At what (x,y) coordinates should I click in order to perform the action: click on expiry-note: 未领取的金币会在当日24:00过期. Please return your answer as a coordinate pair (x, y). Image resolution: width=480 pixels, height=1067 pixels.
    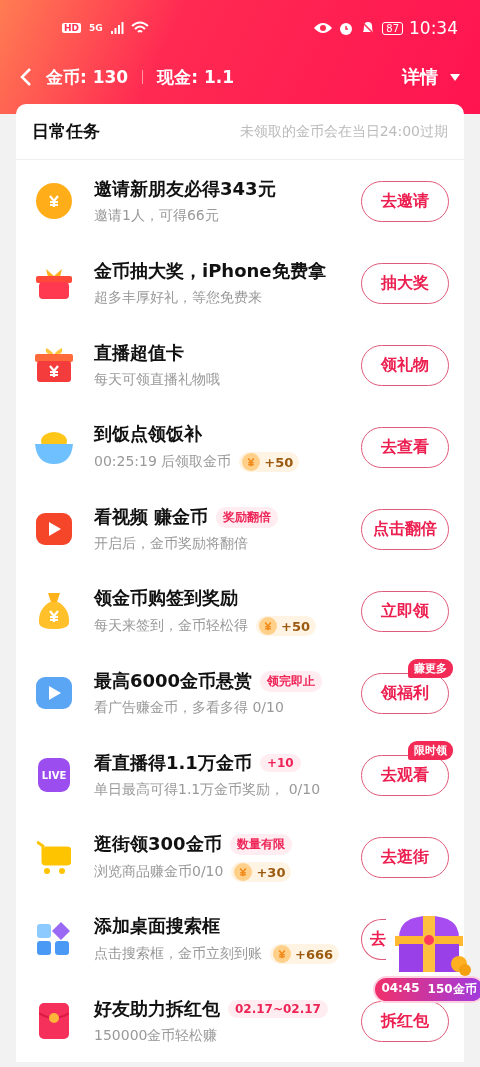
    Looking at the image, I should click on (343, 131).